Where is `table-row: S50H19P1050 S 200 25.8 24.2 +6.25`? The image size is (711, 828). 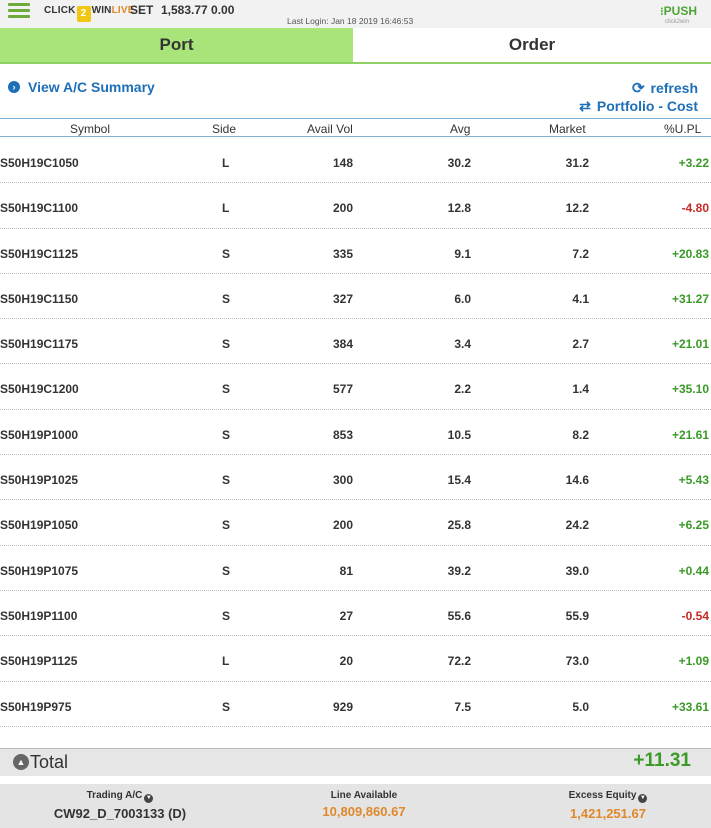
table-row: S50H19P1050 S 200 25.8 24.2 +6.25 is located at coordinates (355, 523).